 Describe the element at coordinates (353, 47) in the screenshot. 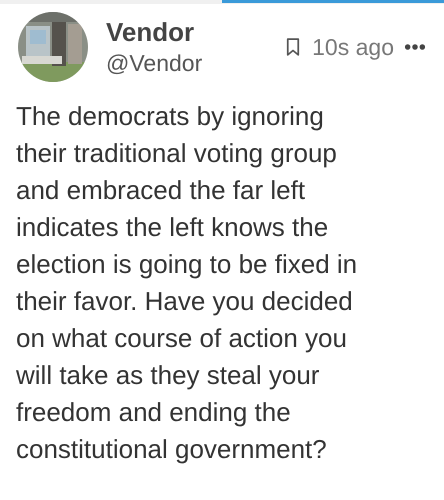

I see `timestamp: 10s ago` at that location.